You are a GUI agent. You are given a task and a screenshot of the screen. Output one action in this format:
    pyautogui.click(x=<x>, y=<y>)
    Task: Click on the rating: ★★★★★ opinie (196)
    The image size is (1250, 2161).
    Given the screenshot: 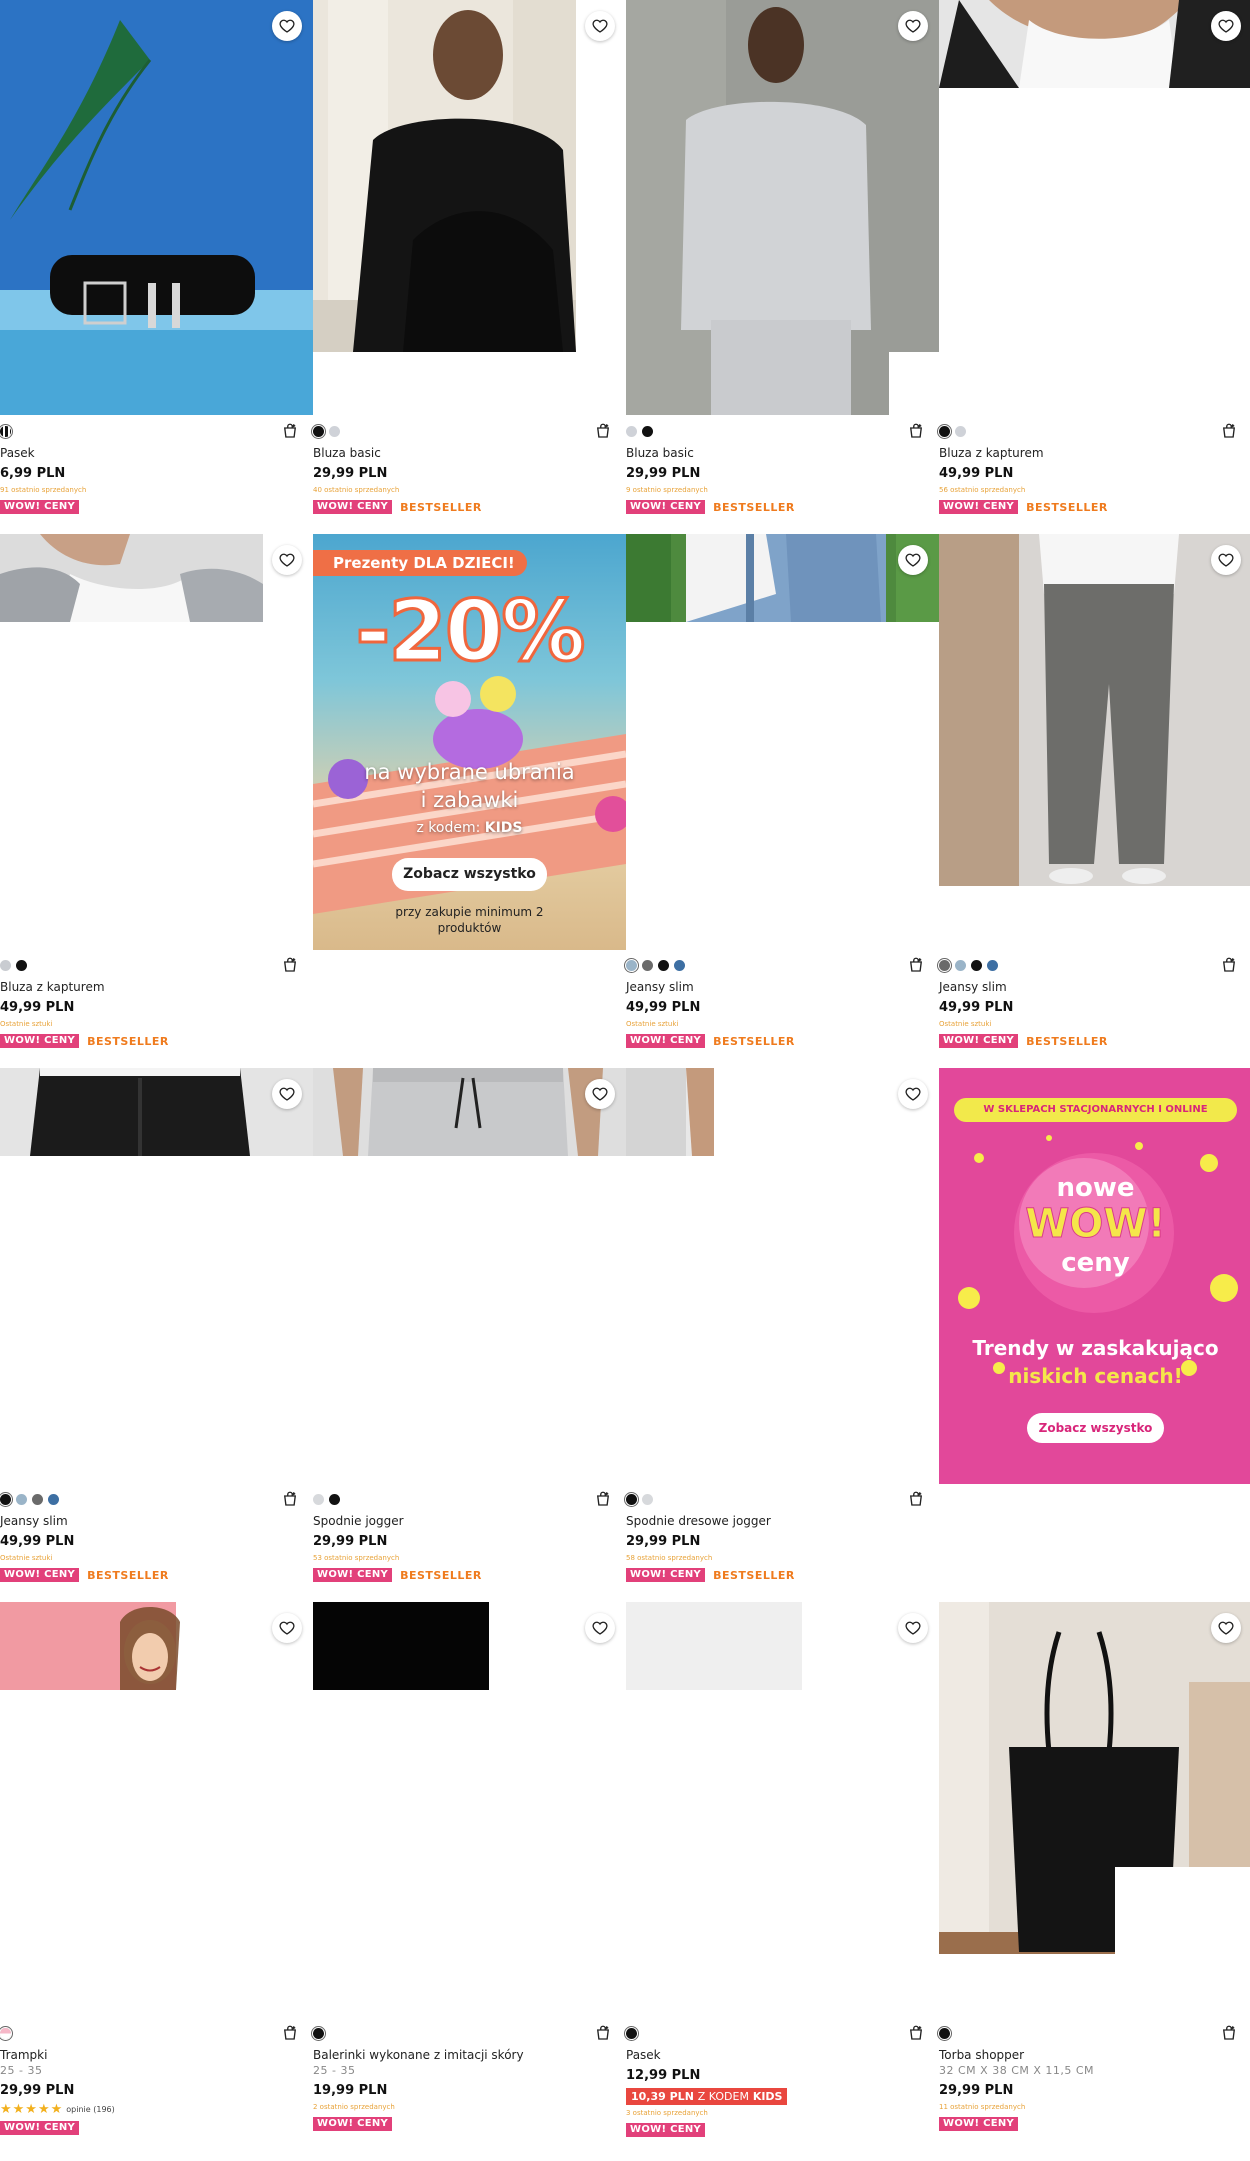 What is the action you would take?
    pyautogui.click(x=156, y=2109)
    